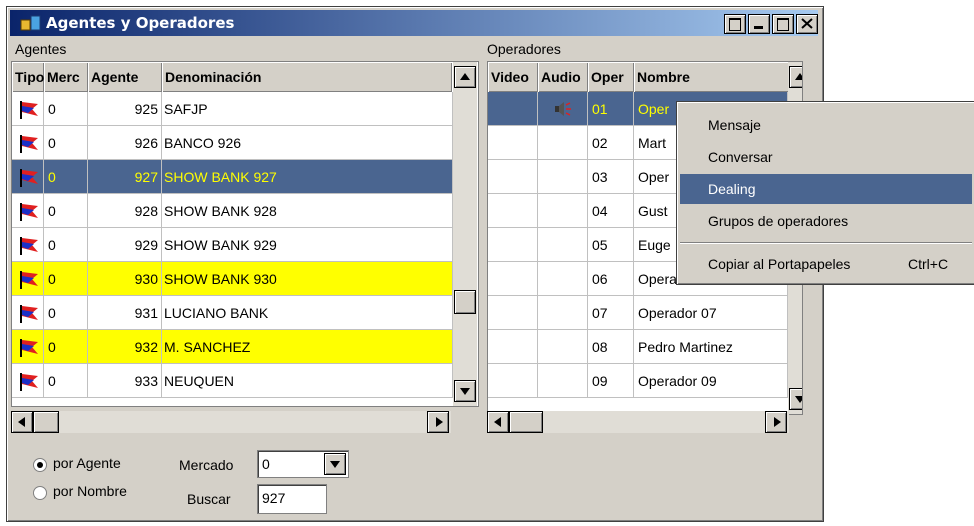 Image resolution: width=974 pixels, height=526 pixels. What do you see at coordinates (826, 189) in the screenshot?
I see `menu-item-dealing: Dealing` at bounding box center [826, 189].